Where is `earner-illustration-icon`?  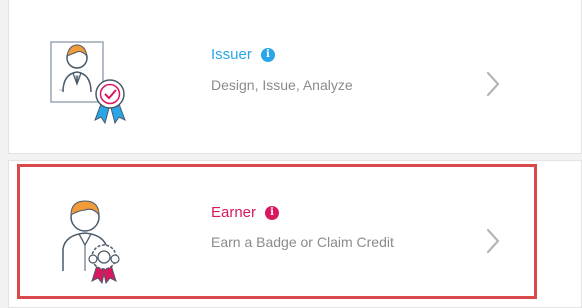
earner-illustration-icon is located at coordinates (91, 242).